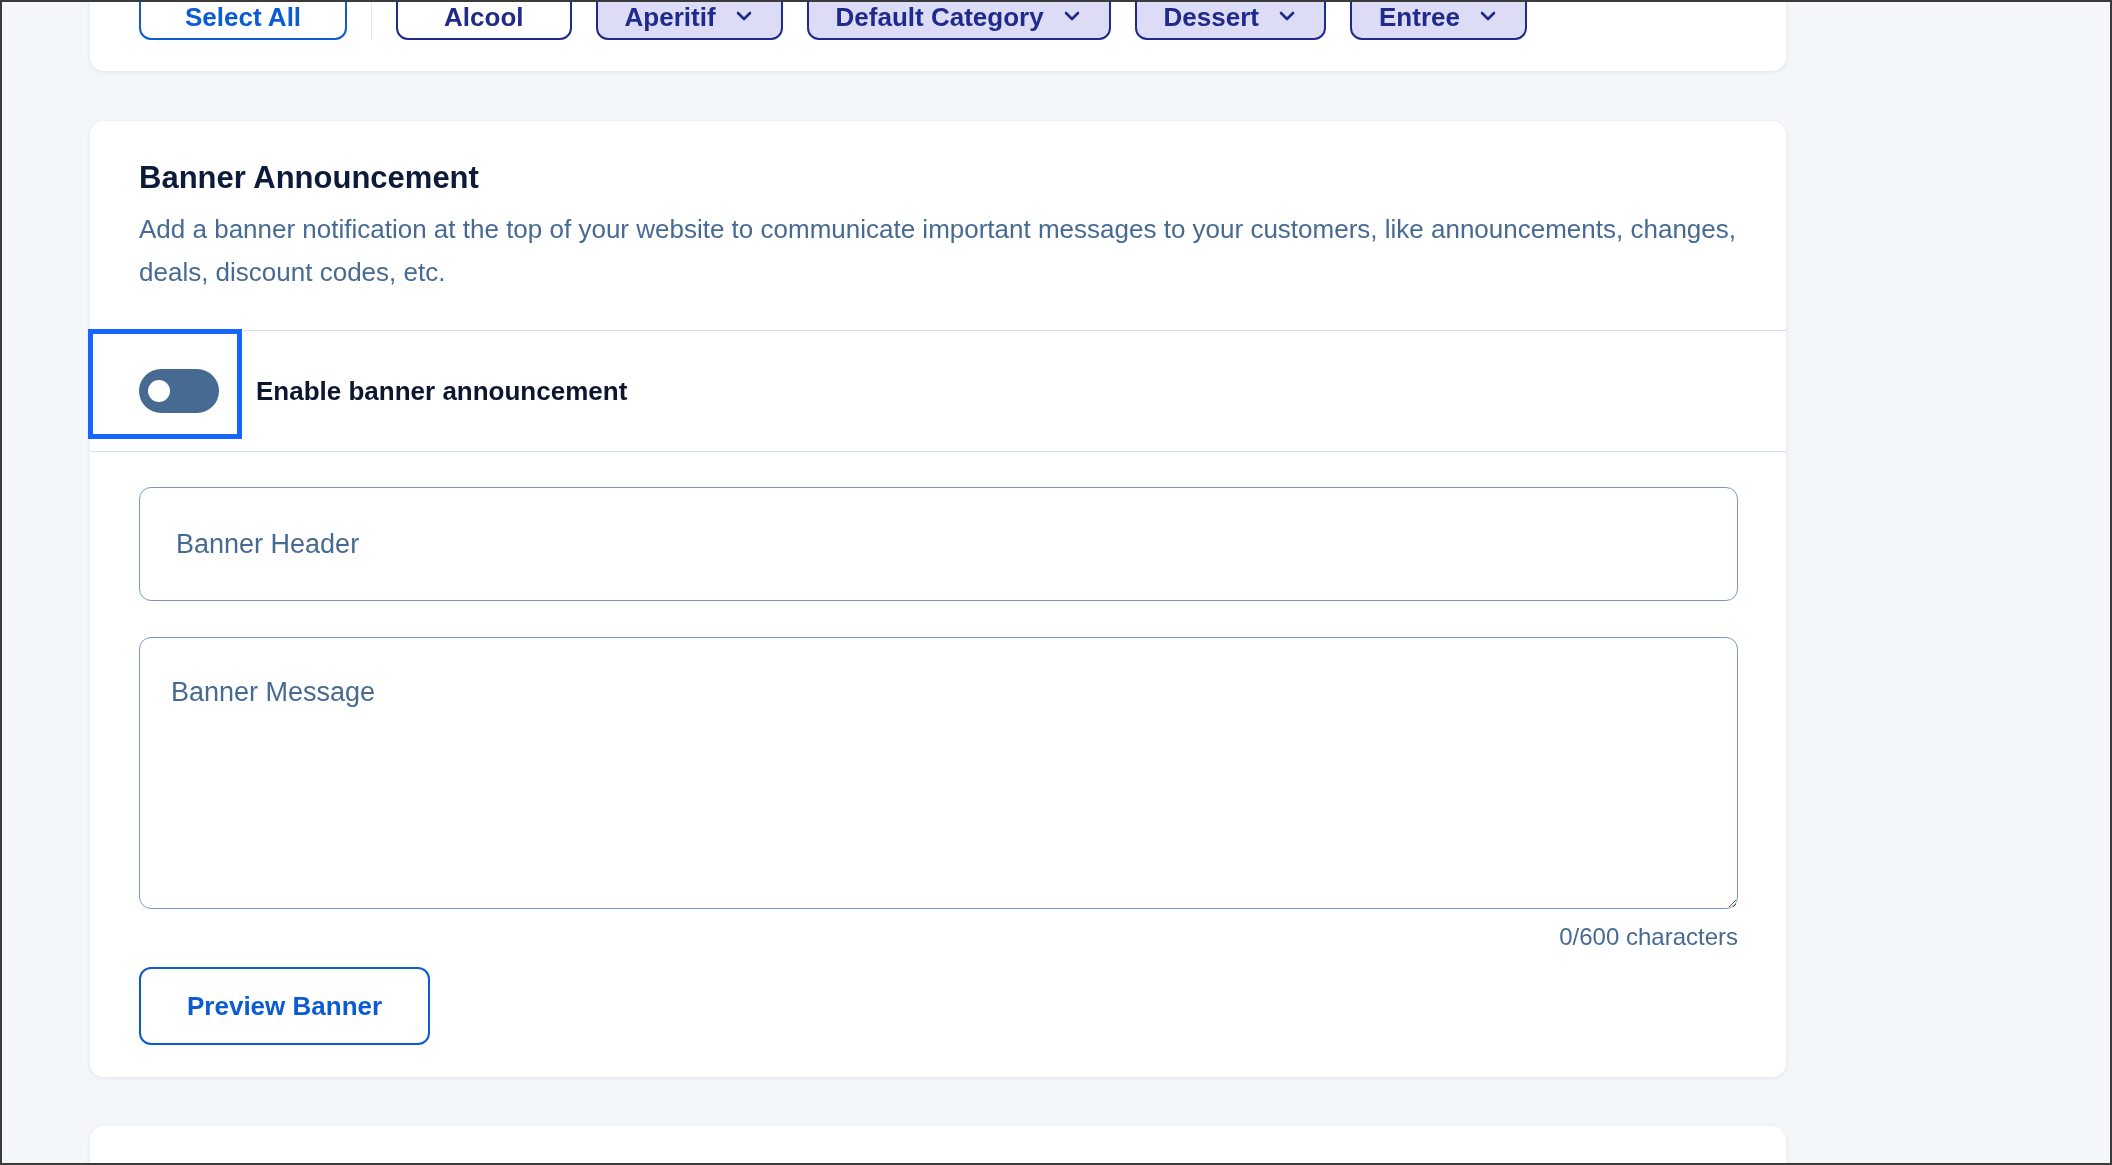 The height and width of the screenshot is (1165, 2112). I want to click on toggle-switch, so click(179, 391).